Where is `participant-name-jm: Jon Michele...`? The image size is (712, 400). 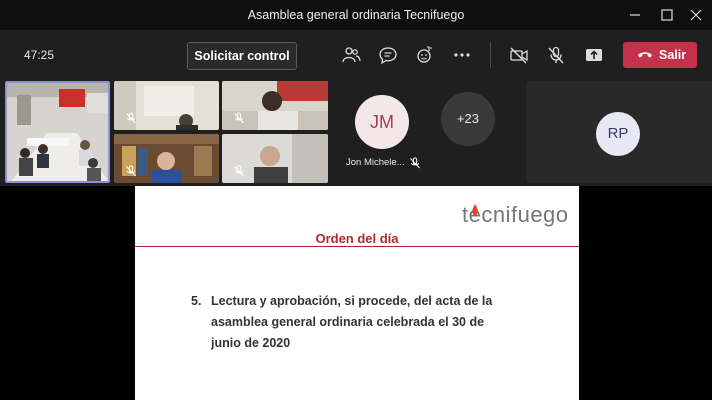 participant-name-jm: Jon Michele... is located at coordinates (375, 162).